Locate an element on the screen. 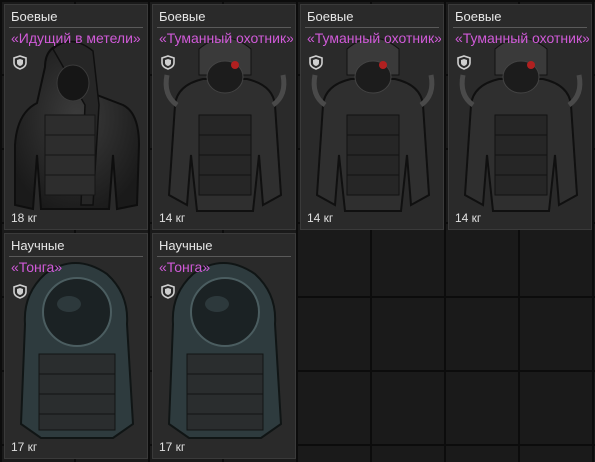  item-card-3: Боевые «Туманный охотник» 14 кг is located at coordinates (372, 117).